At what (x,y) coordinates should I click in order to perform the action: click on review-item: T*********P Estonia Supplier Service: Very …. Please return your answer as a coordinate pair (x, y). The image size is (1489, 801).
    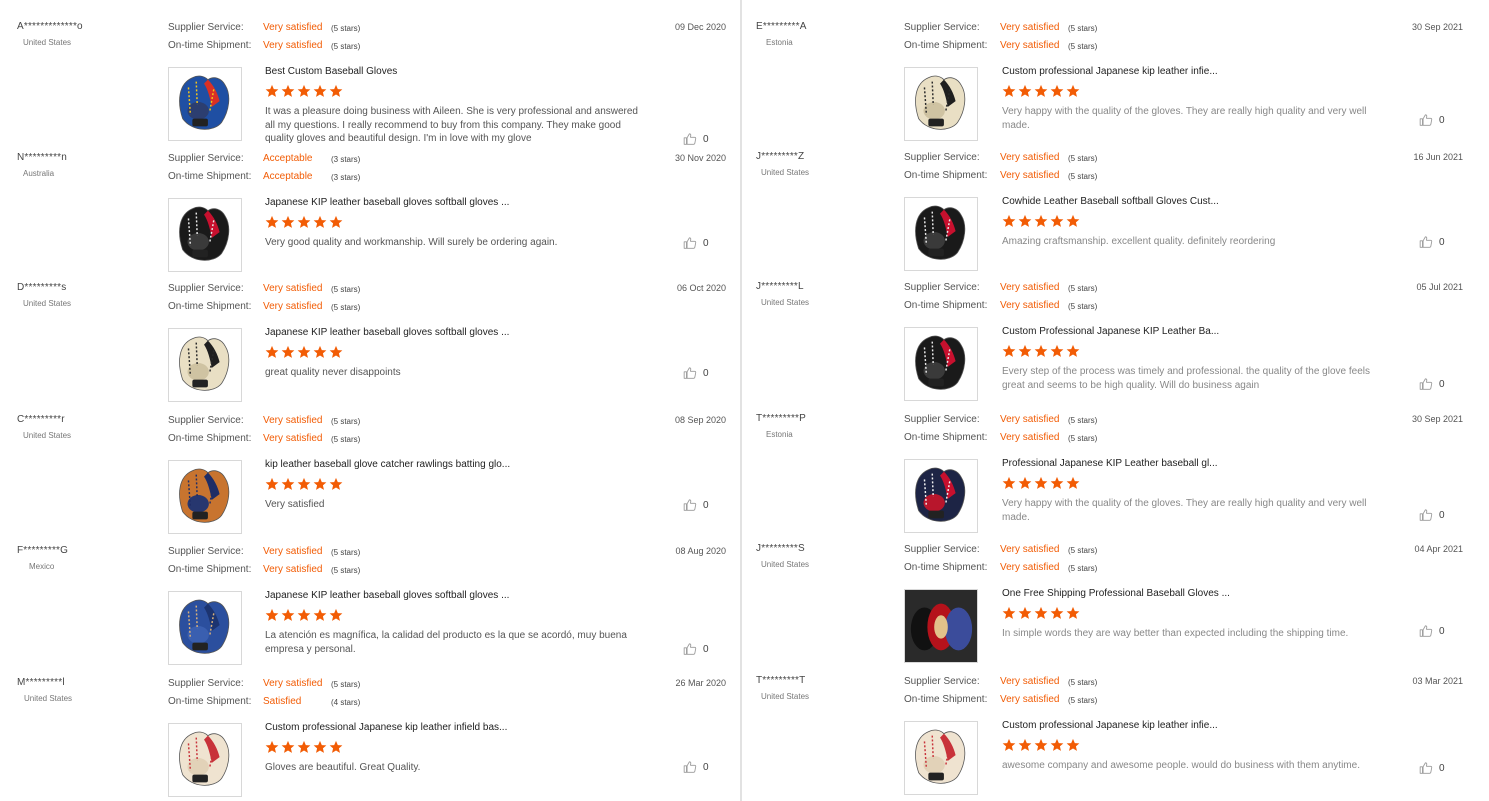
    Looking at the image, I should click on (1115, 462).